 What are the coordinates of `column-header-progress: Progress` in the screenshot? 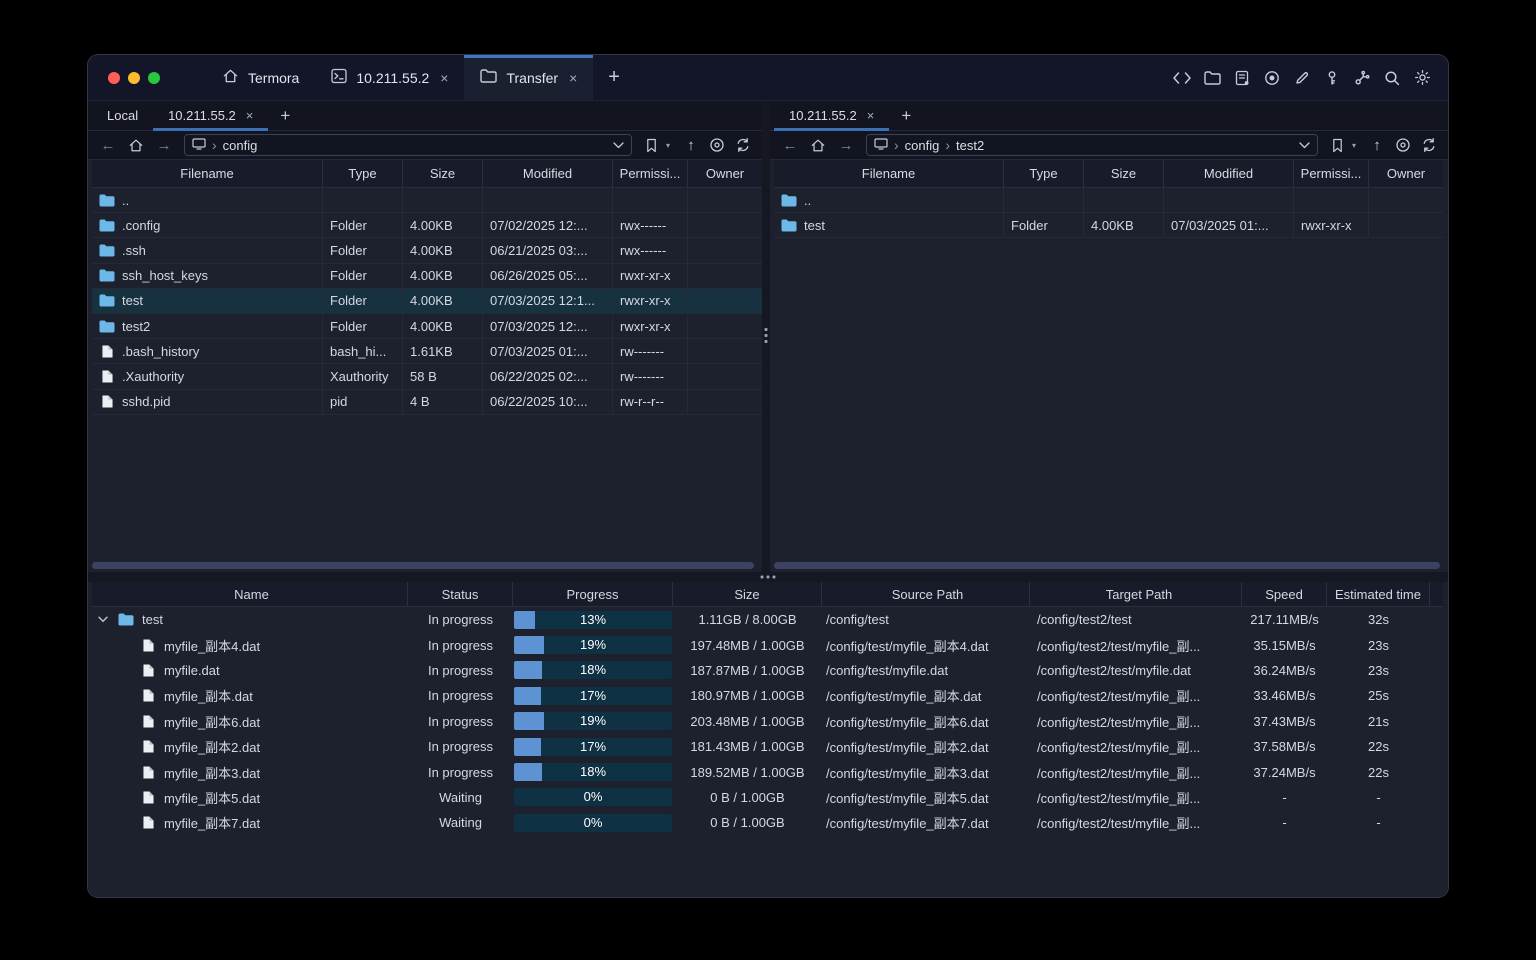 It's located at (593, 594).